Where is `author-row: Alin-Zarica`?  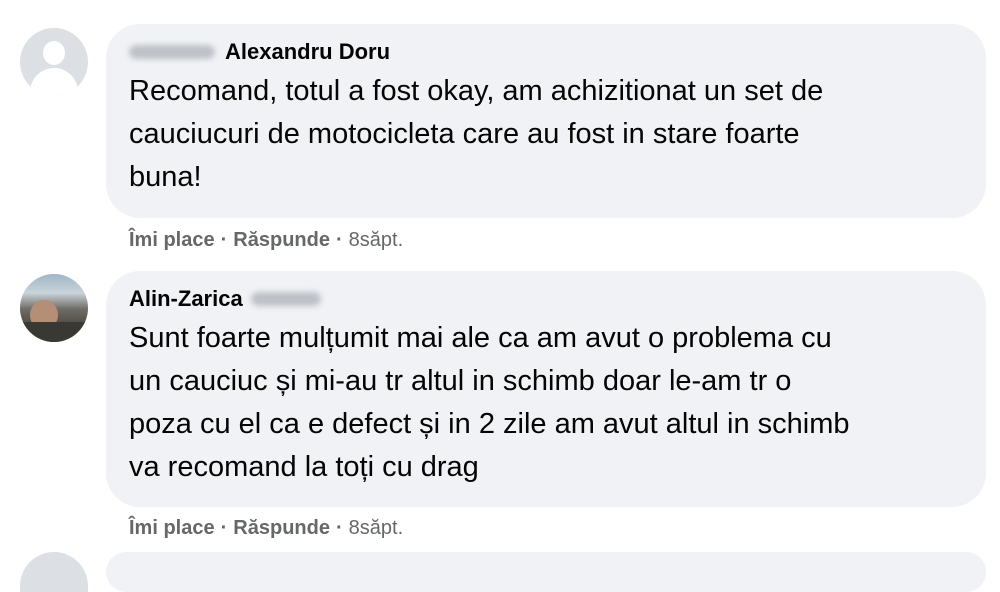
author-row: Alin-Zarica is located at coordinates (541, 299).